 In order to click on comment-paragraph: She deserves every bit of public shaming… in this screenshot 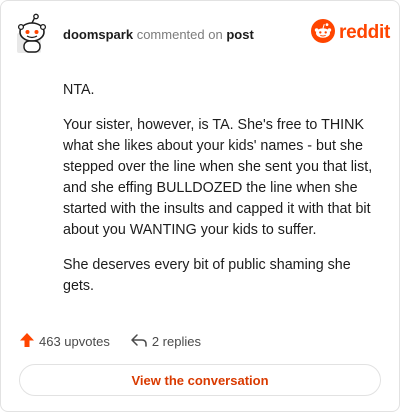, I will do `click(207, 275)`.